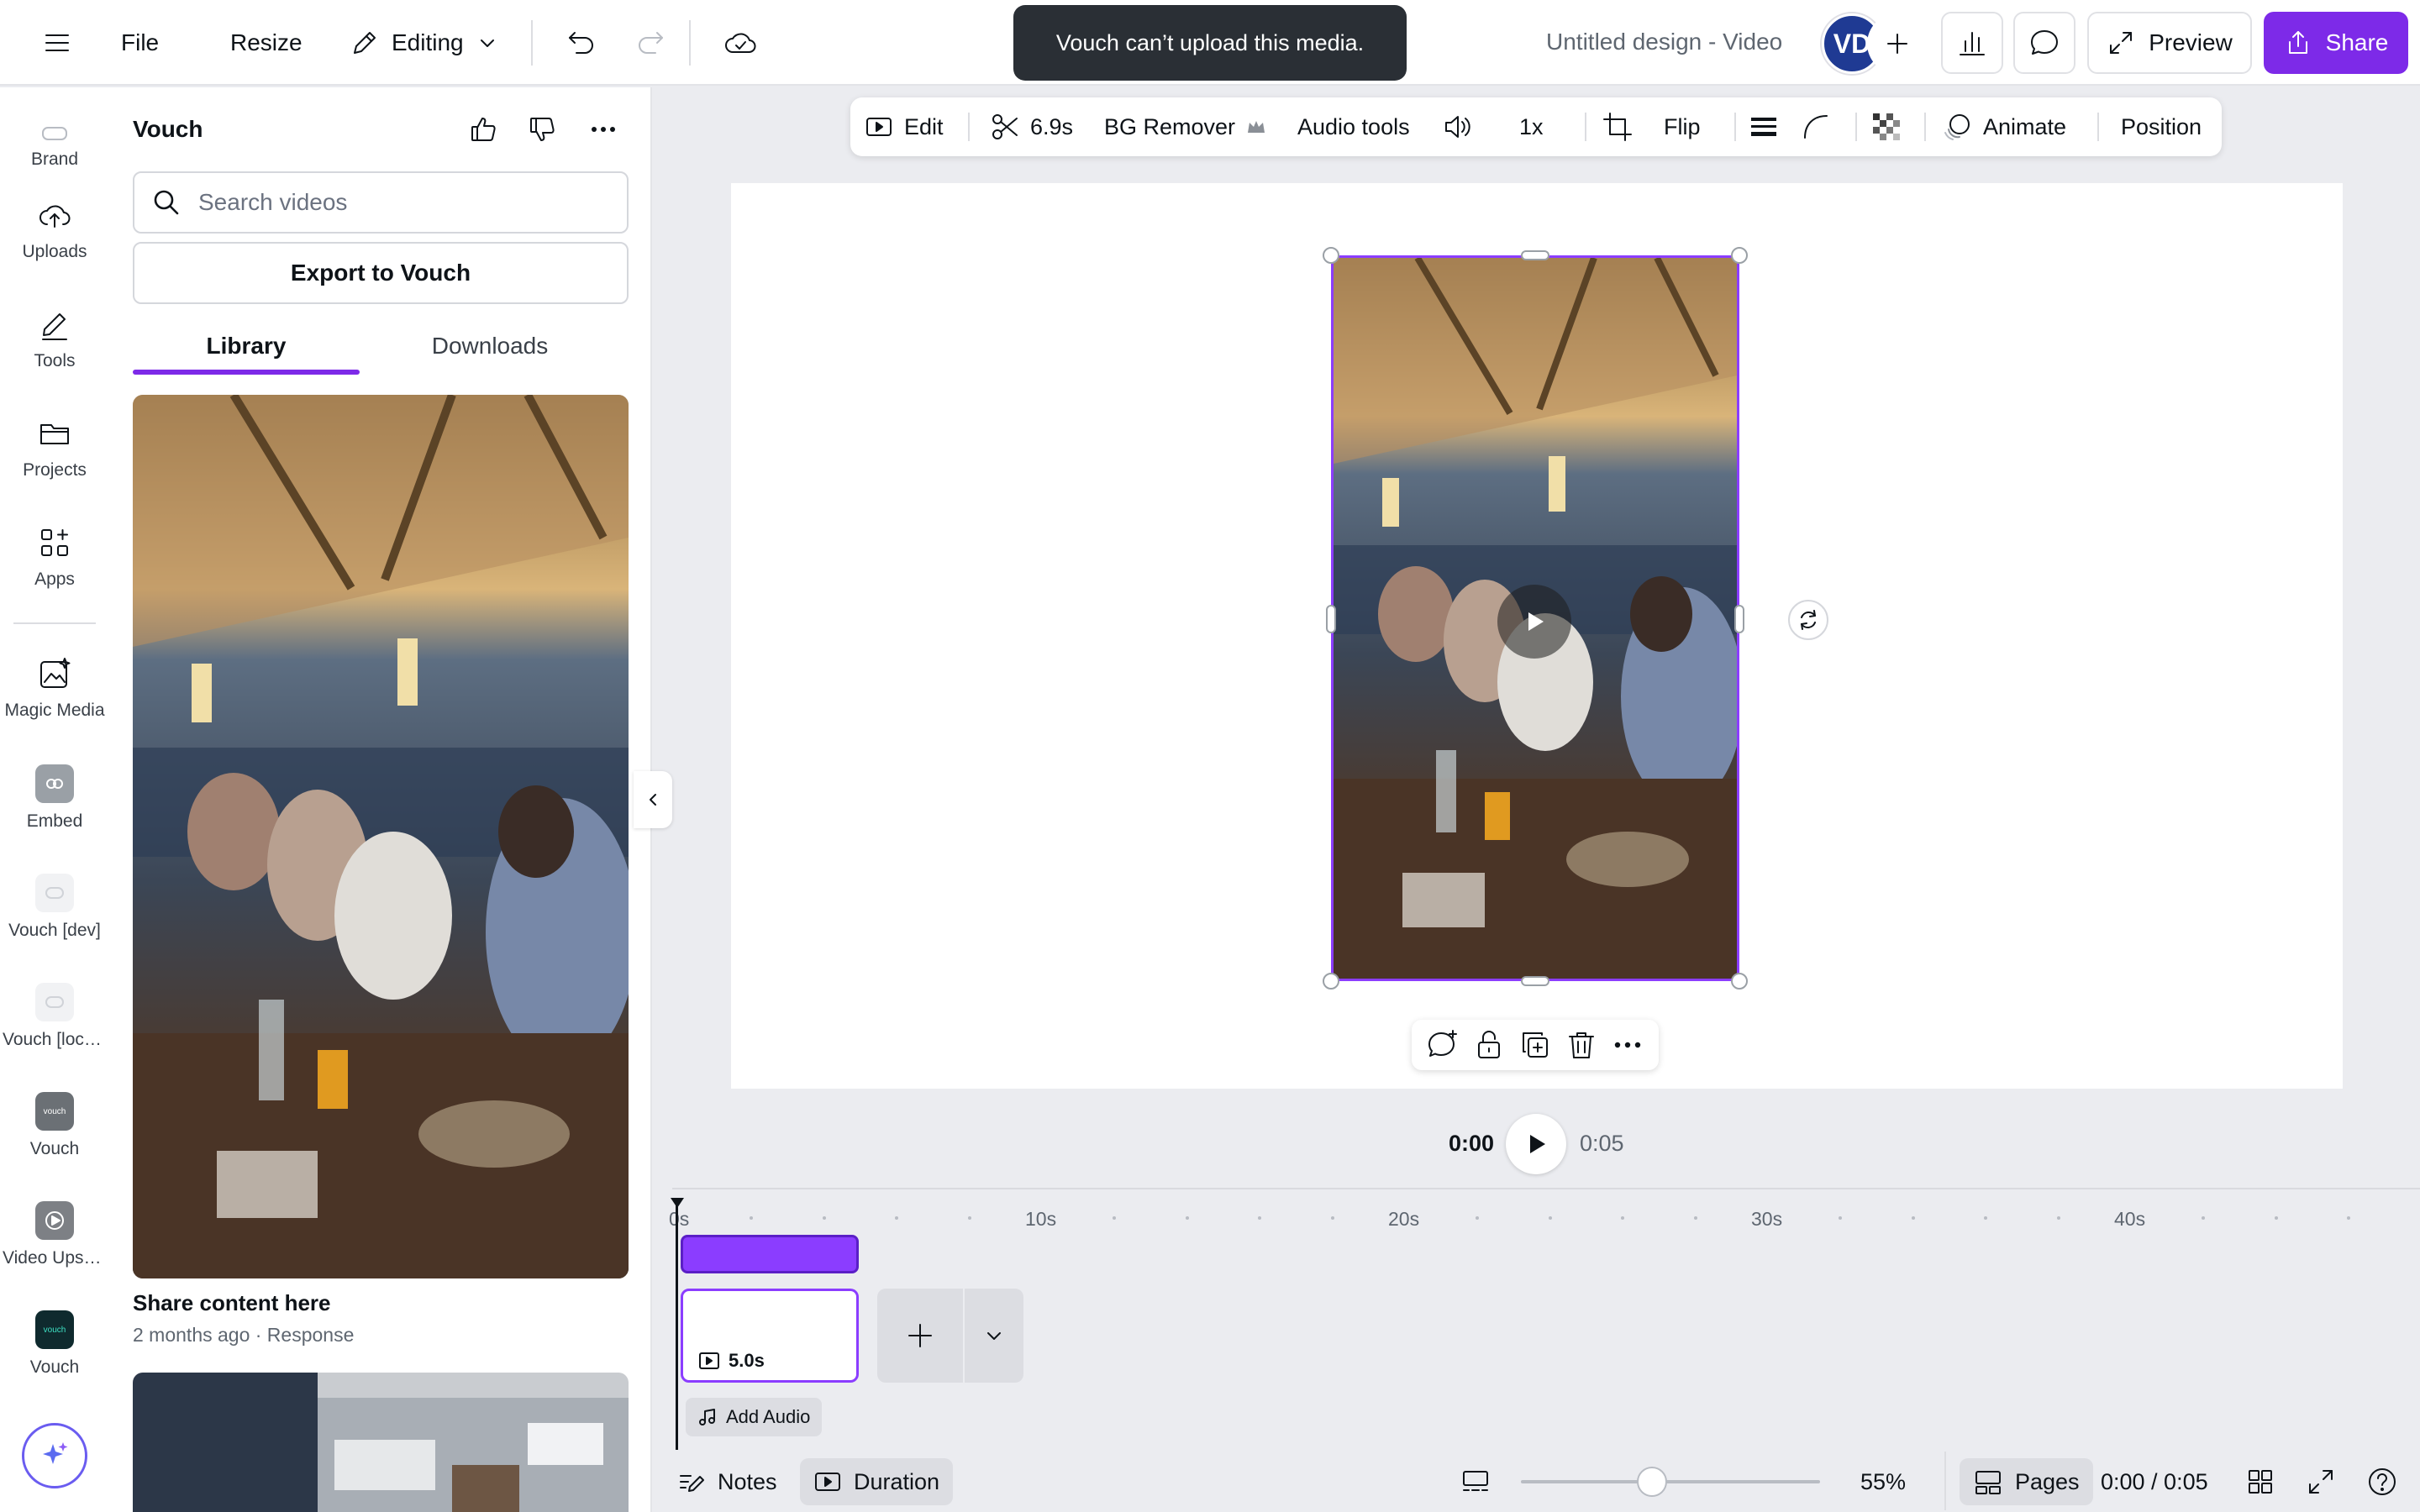 Image resolution: width=2420 pixels, height=1512 pixels. What do you see at coordinates (920, 1336) in the screenshot?
I see `add-page-button` at bounding box center [920, 1336].